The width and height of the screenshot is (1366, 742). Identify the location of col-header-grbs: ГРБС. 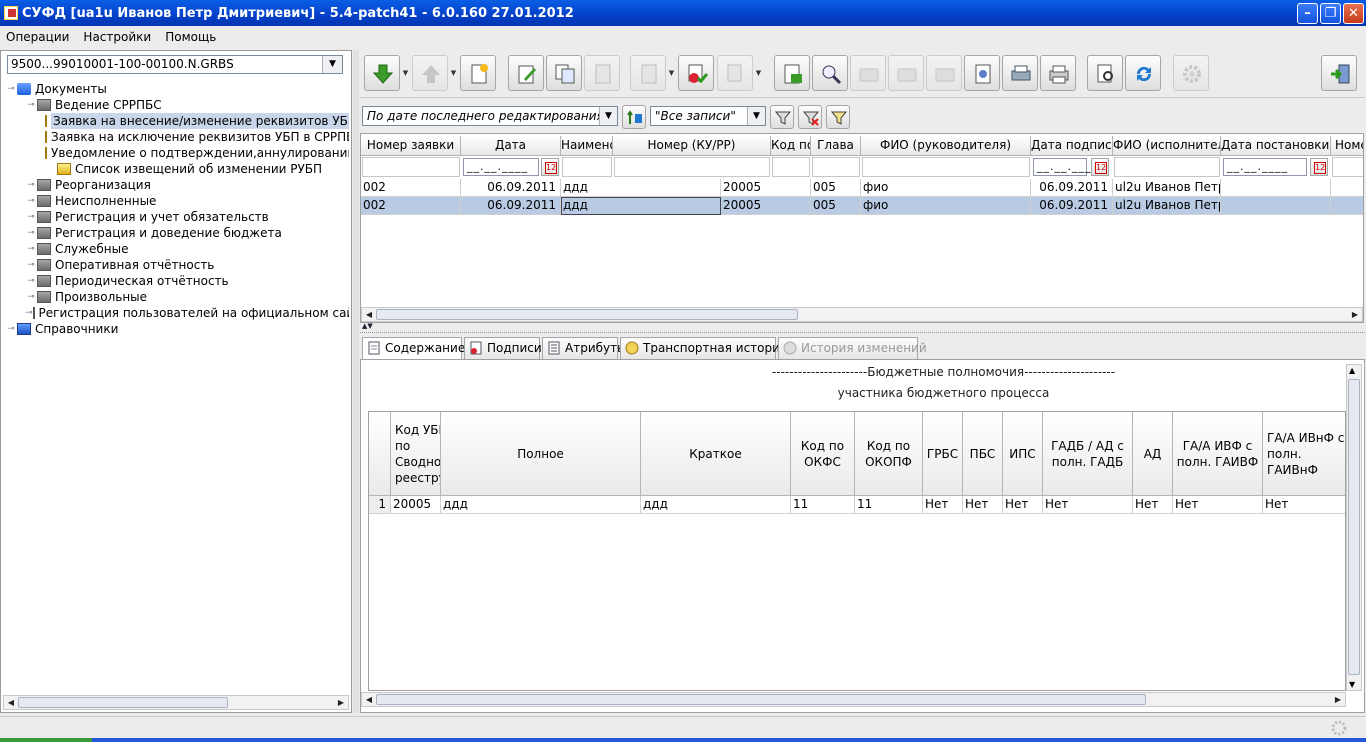
(943, 454).